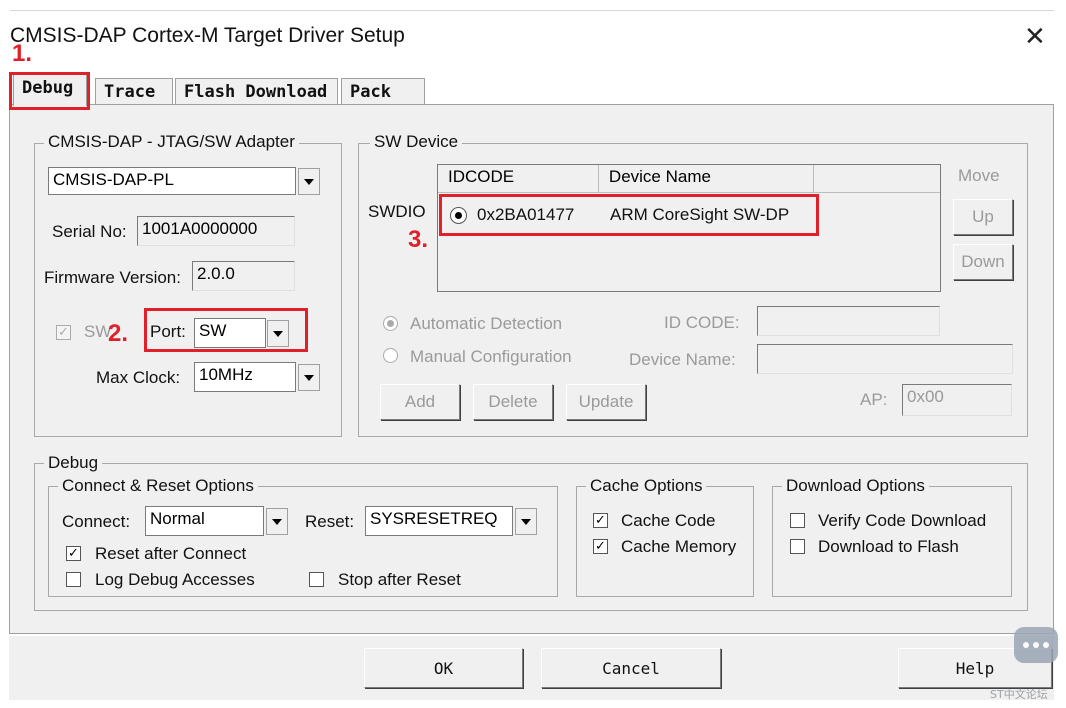  Describe the element at coordinates (172, 181) in the screenshot. I see `adapter-select: CMSIS-DAP-PL` at that location.